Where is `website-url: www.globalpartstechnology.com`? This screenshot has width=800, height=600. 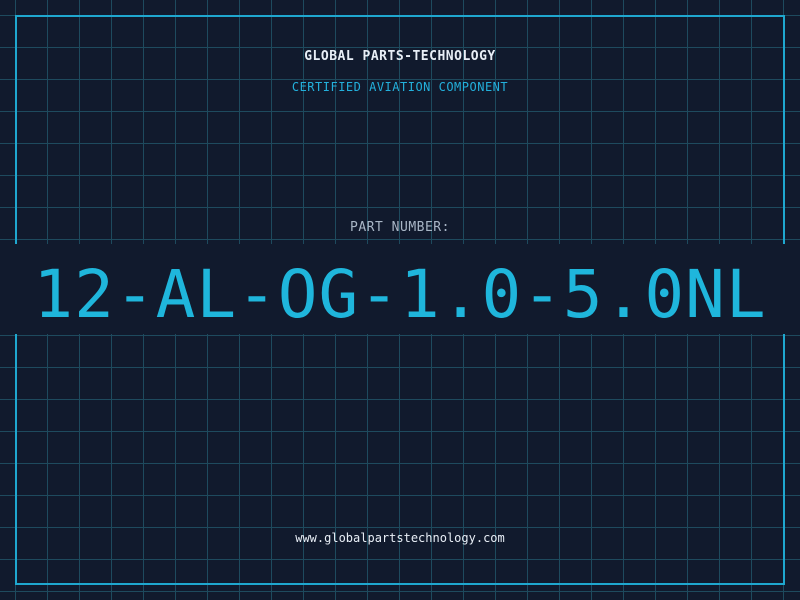 website-url: www.globalpartstechnology.com is located at coordinates (400, 538).